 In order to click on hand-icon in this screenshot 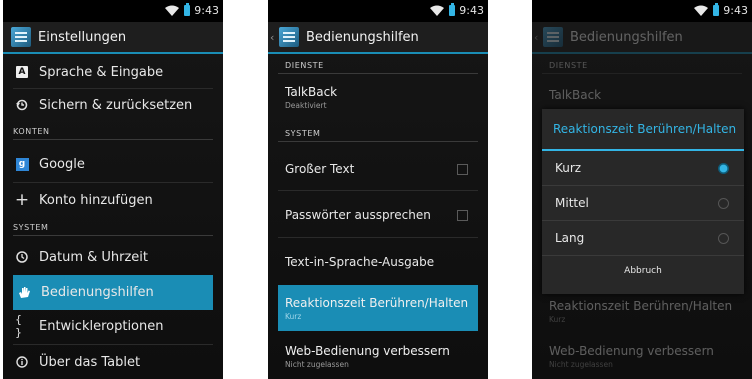, I will do `click(24, 292)`.